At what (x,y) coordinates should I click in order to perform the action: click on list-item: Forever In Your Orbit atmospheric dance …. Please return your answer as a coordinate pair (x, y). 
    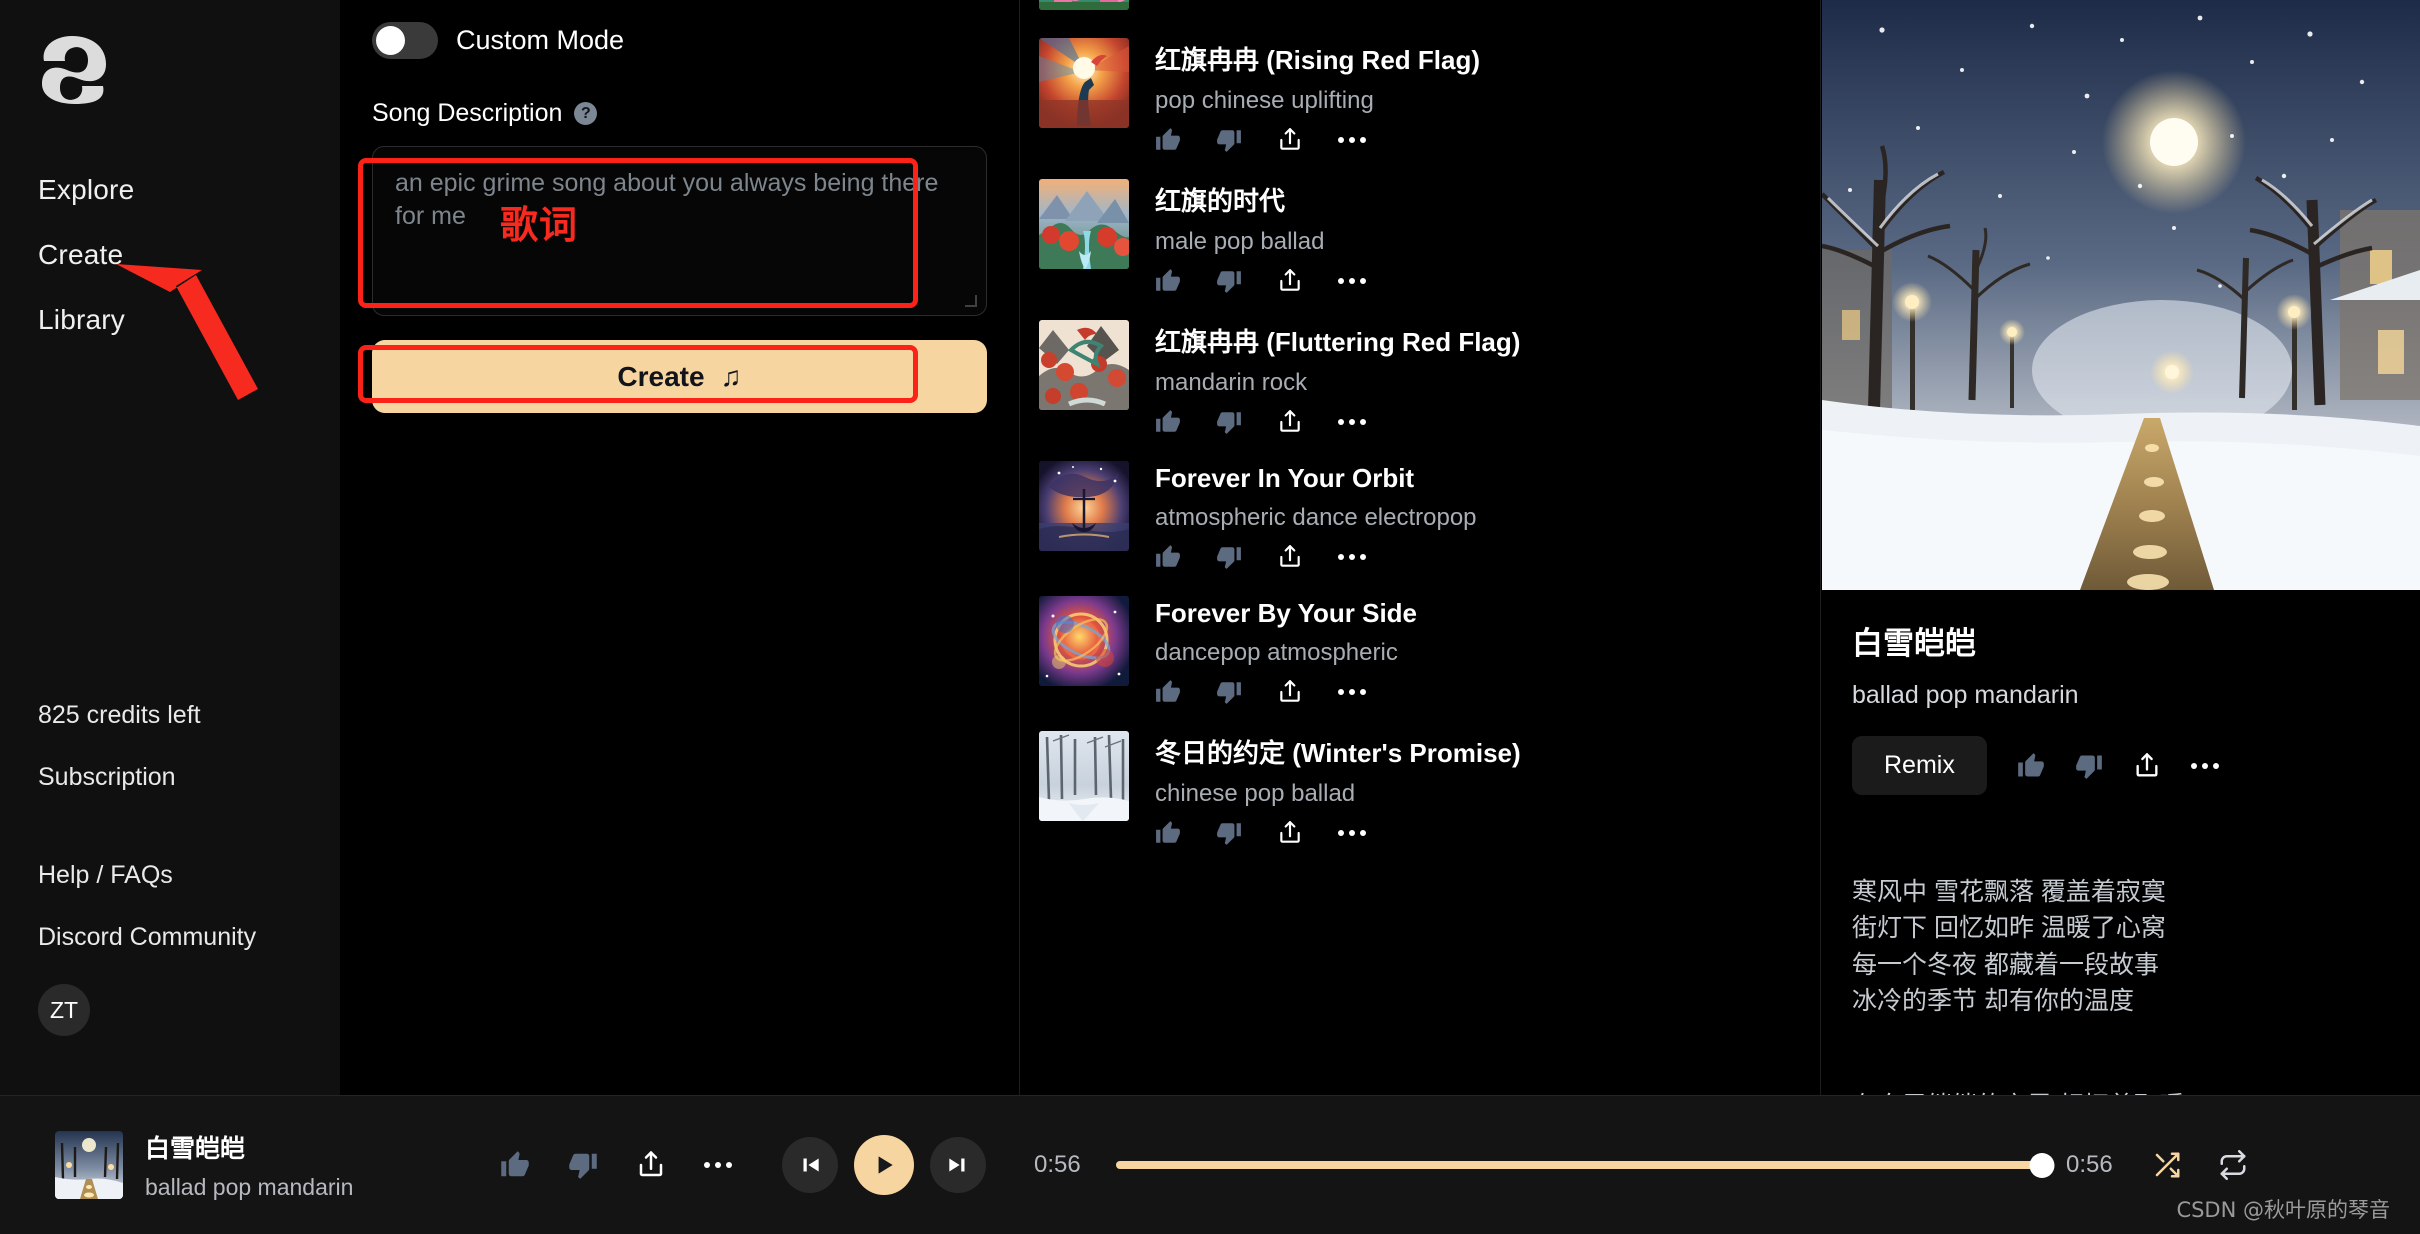
    Looking at the image, I should click on (1420, 515).